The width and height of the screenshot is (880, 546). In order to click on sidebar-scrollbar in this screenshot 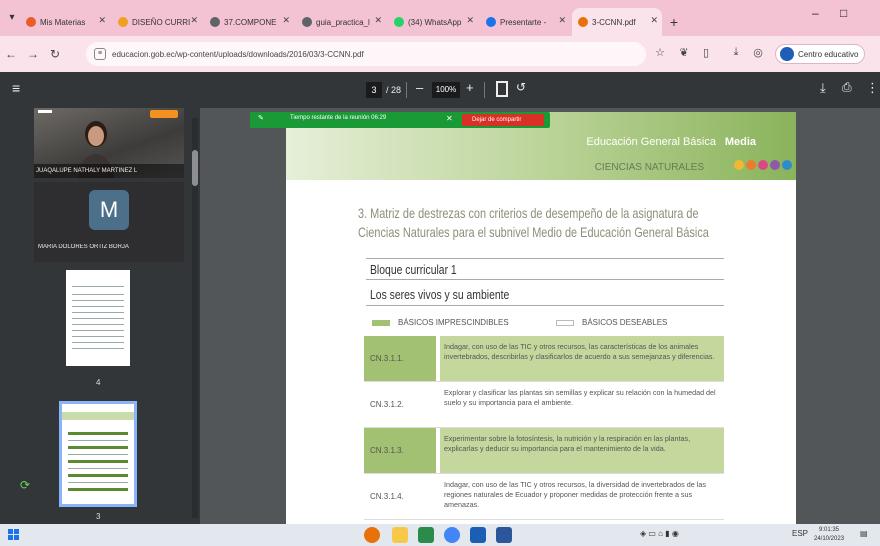, I will do `click(195, 318)`.